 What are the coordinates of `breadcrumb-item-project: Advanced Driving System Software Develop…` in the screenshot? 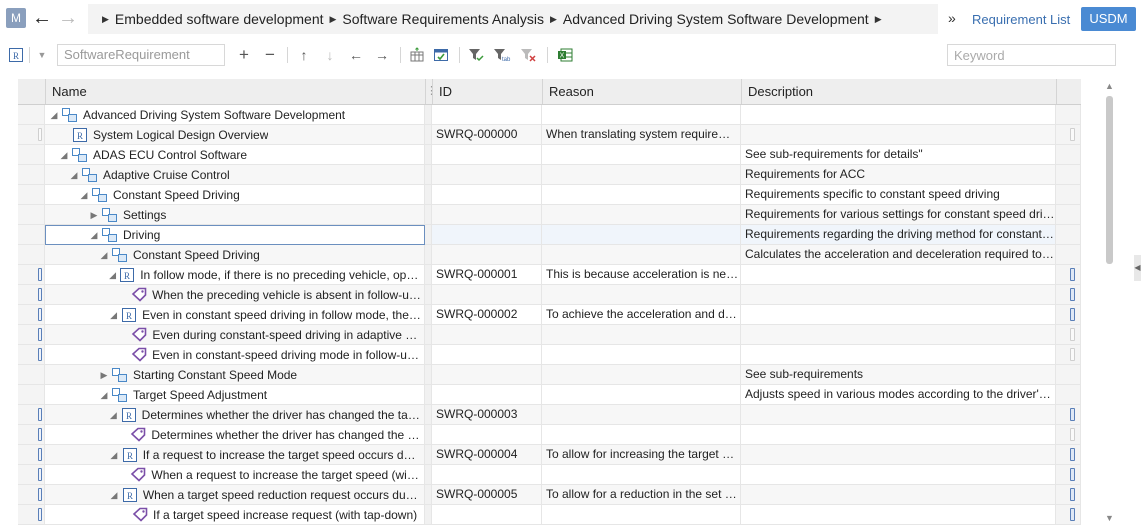 It's located at (716, 19).